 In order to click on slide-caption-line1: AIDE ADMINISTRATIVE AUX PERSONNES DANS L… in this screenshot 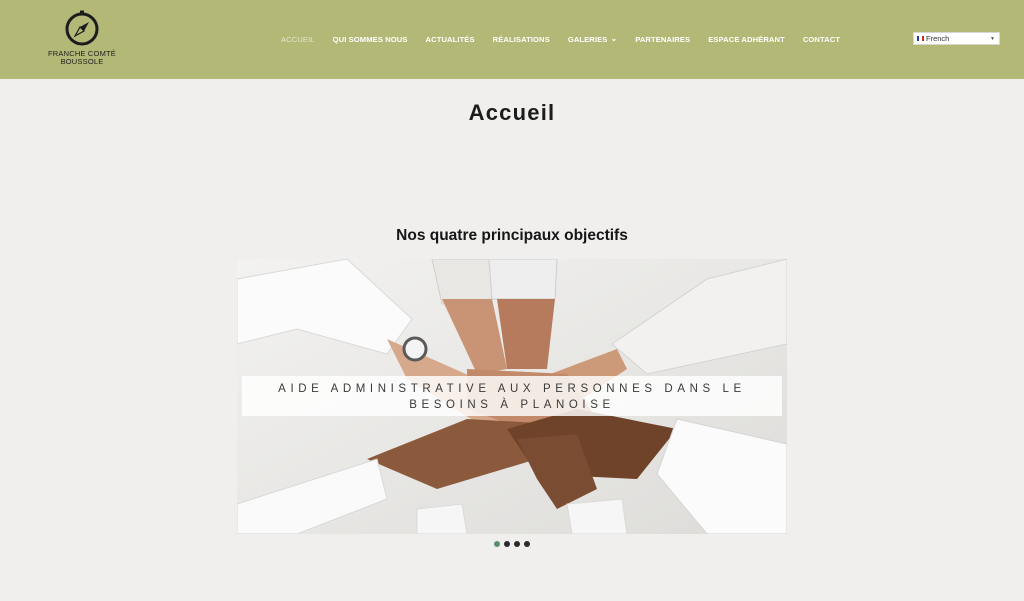, I will do `click(512, 389)`.